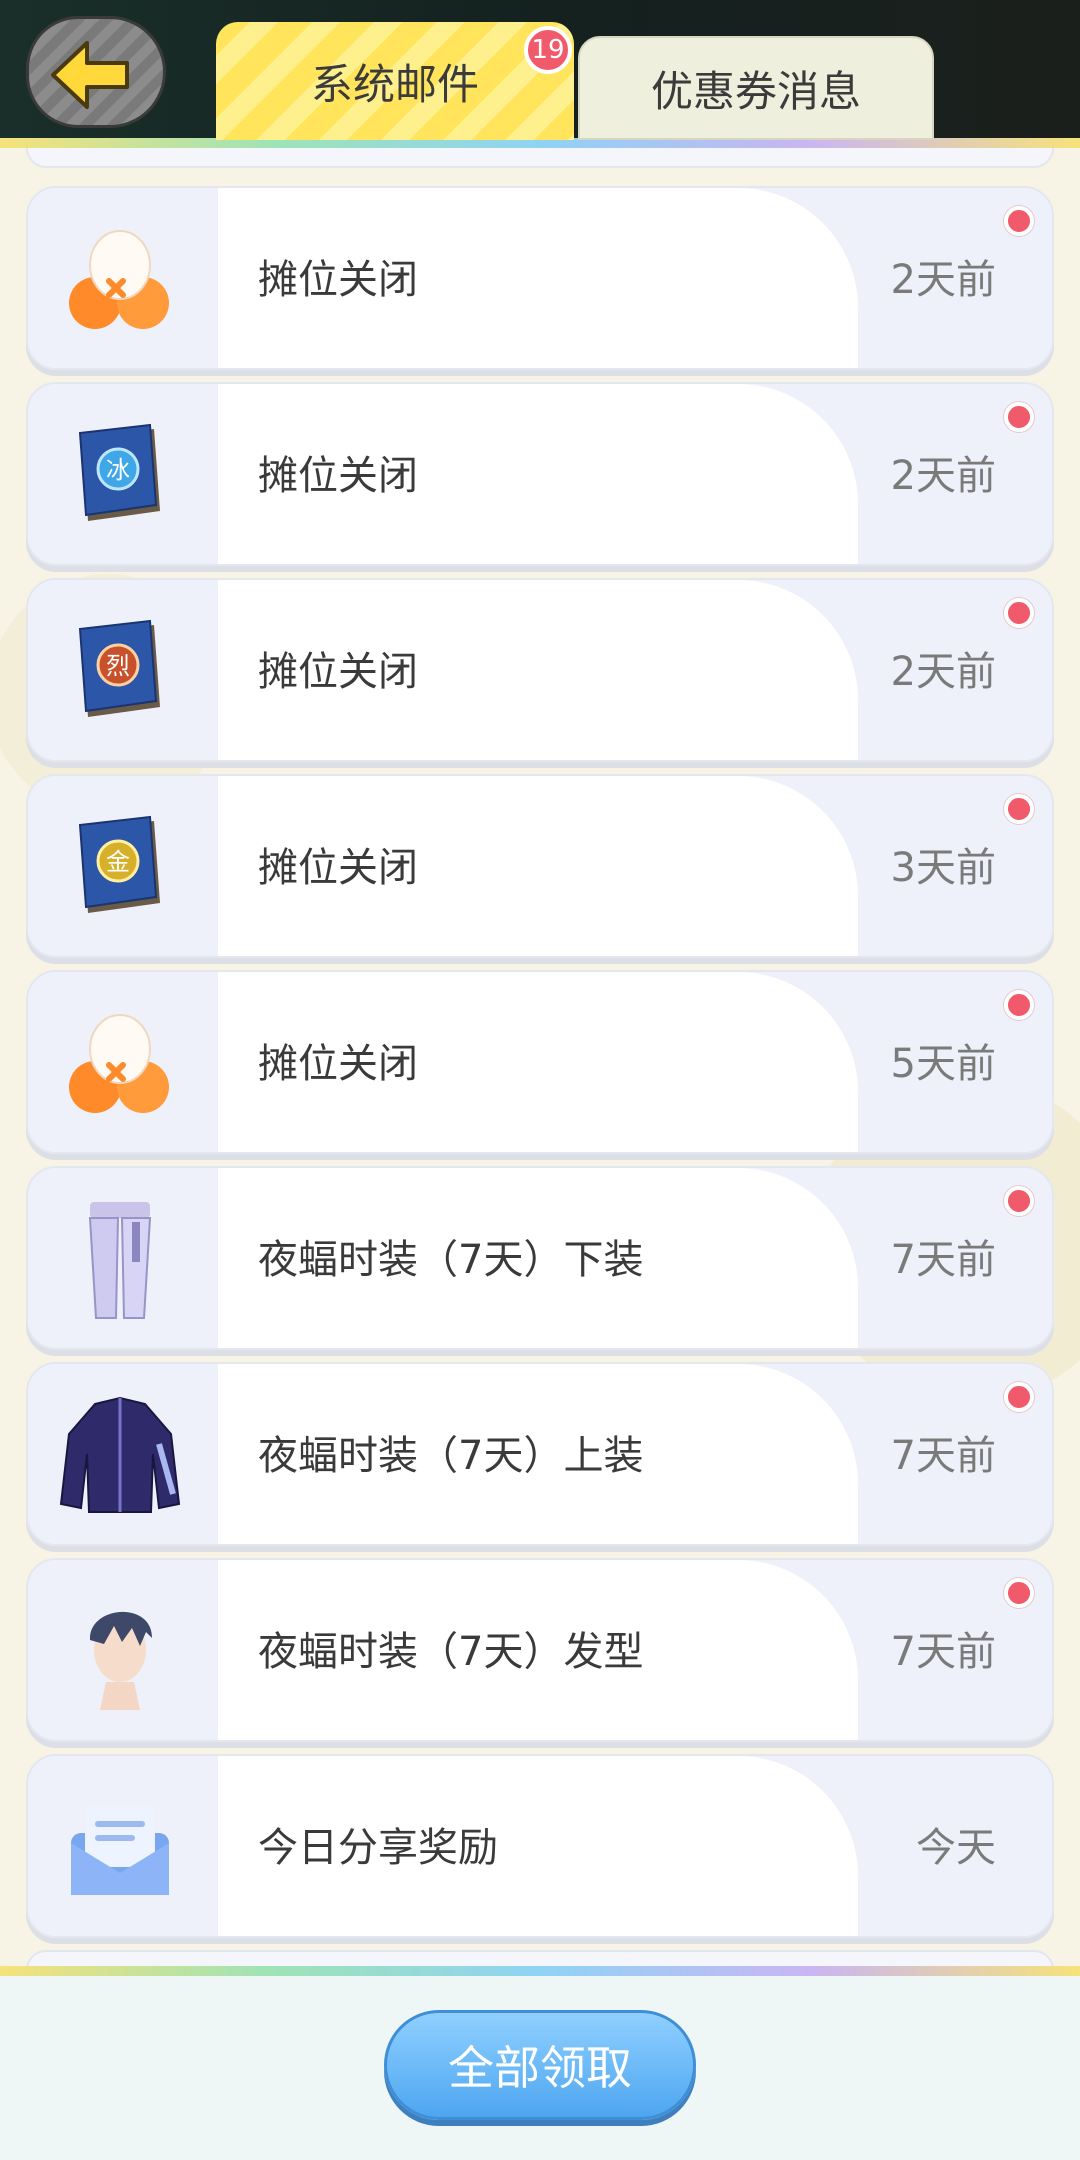 This screenshot has height=2160, width=1080. I want to click on mail-item: 夜蝠时装（7天）下装 7天前, so click(540, 1258).